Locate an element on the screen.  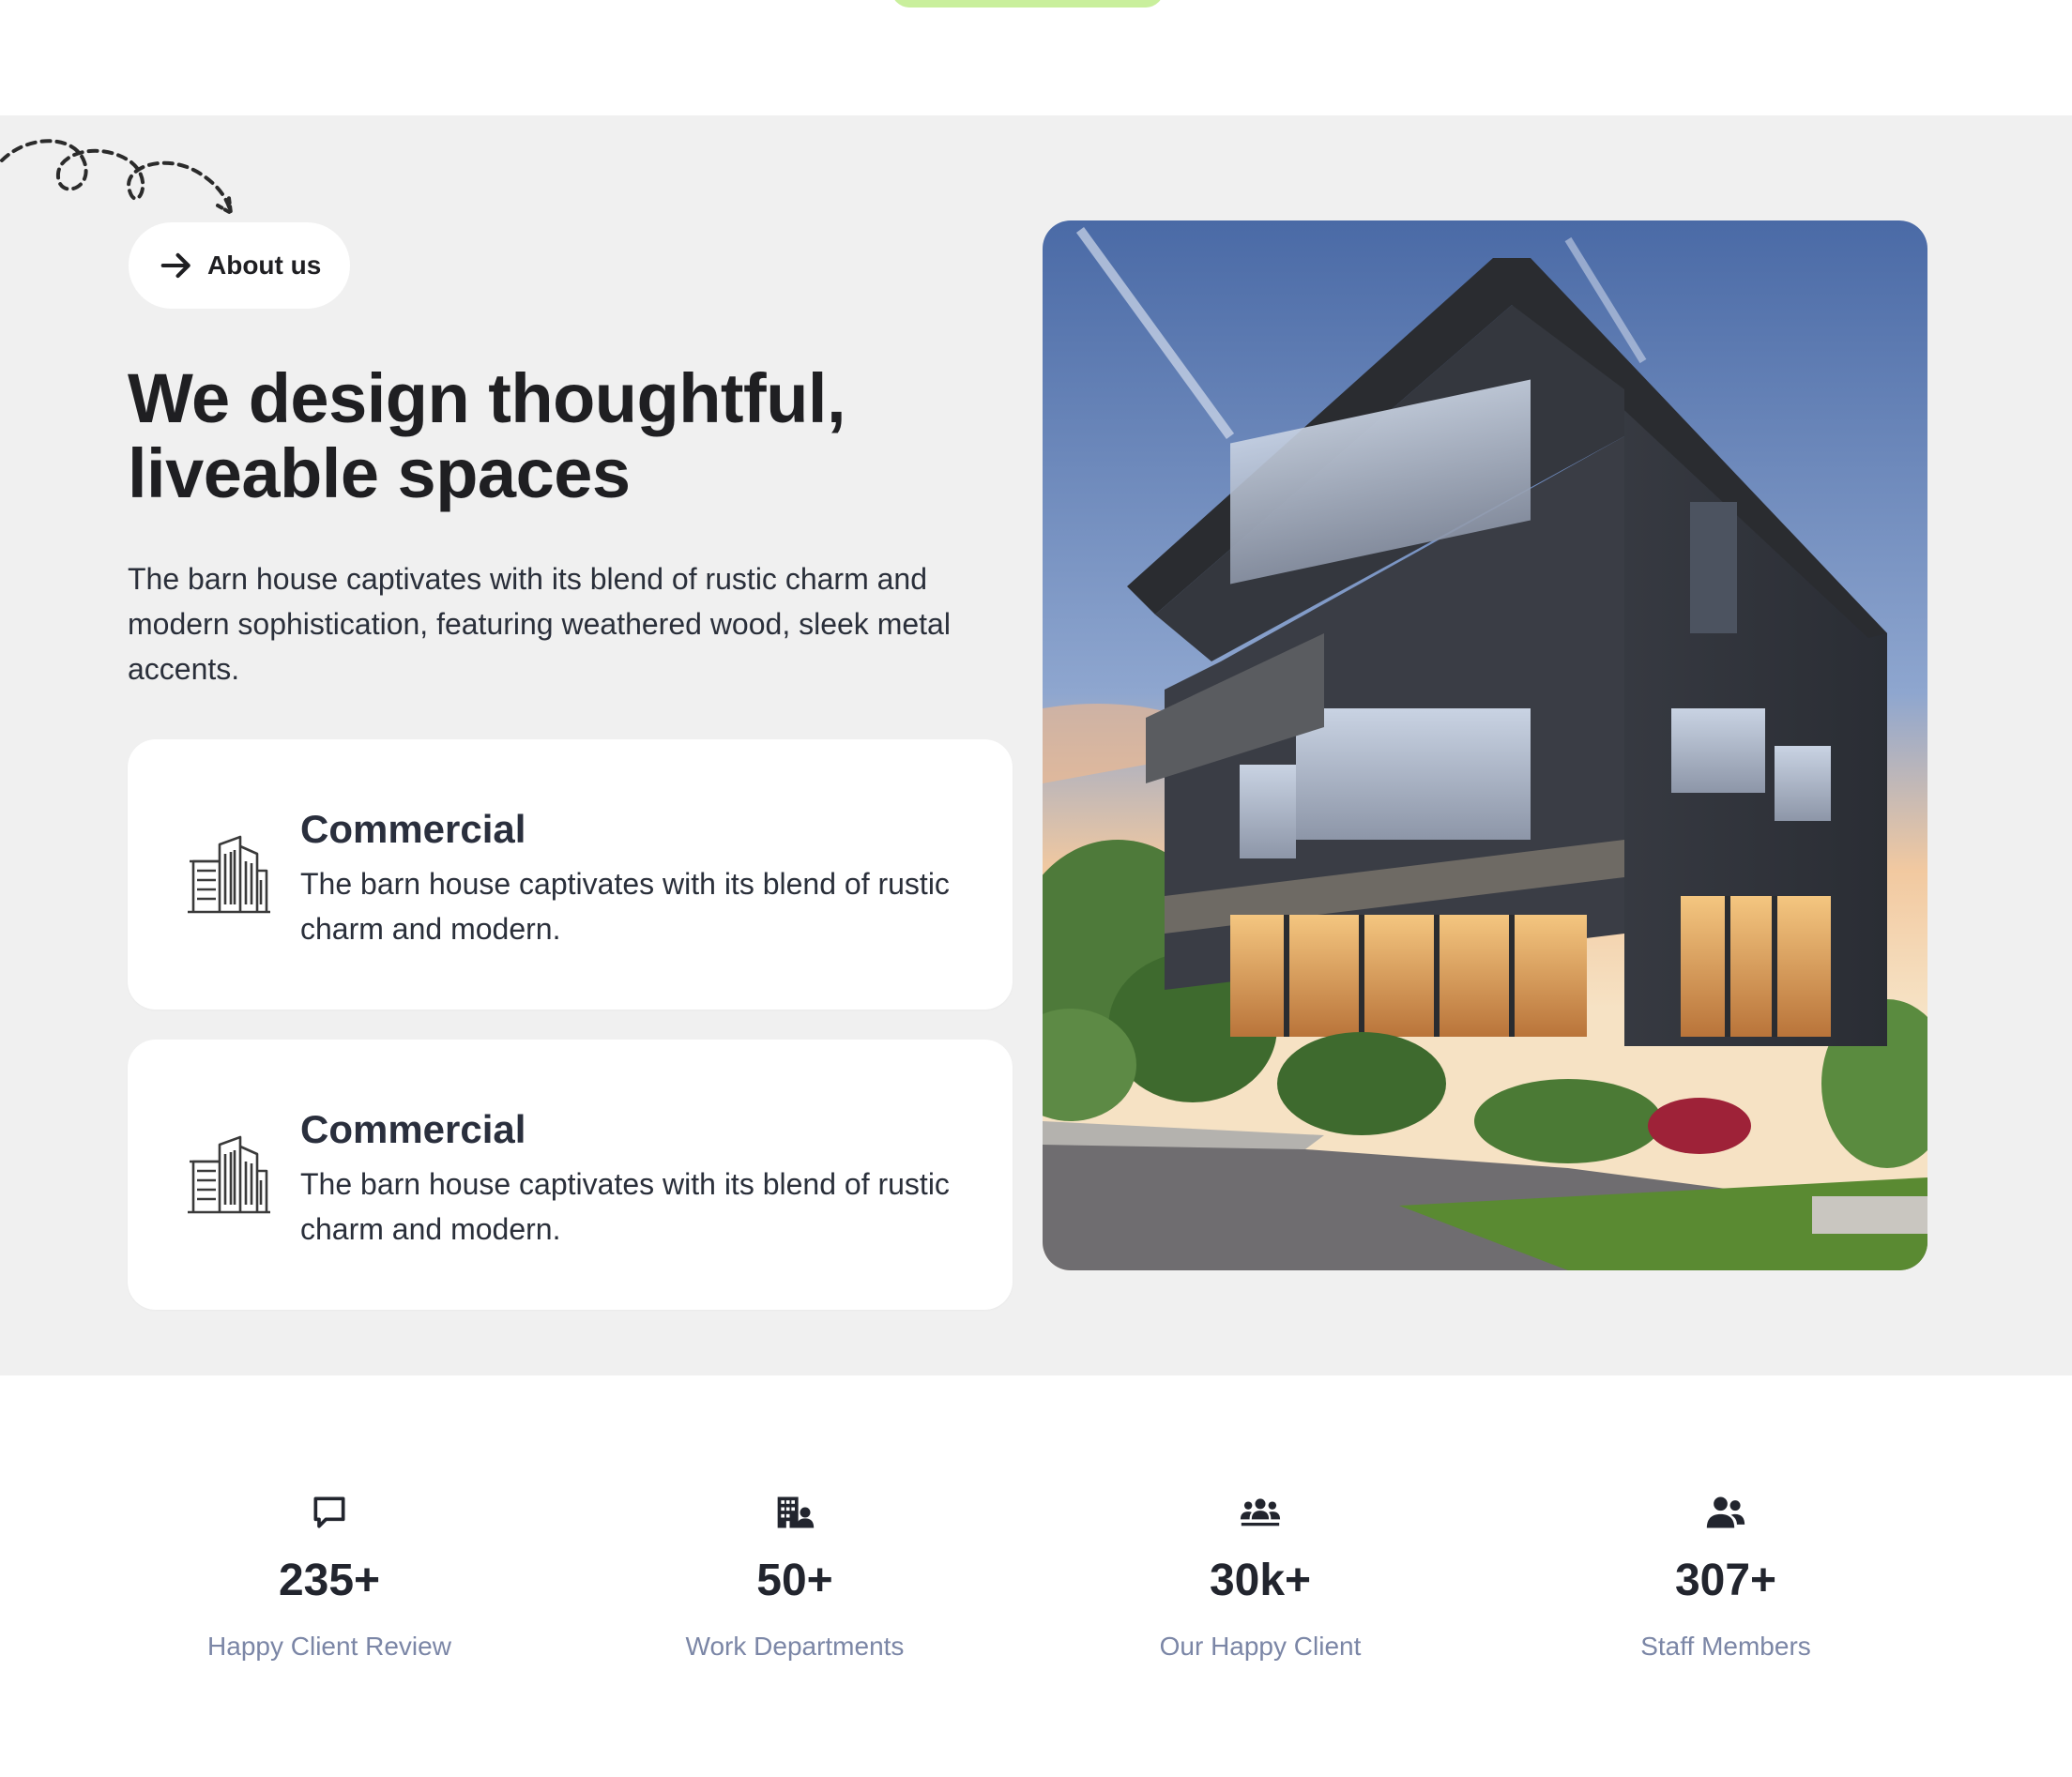
stat-item: 30k+ Our Happy Client is located at coordinates (1261, 1578).